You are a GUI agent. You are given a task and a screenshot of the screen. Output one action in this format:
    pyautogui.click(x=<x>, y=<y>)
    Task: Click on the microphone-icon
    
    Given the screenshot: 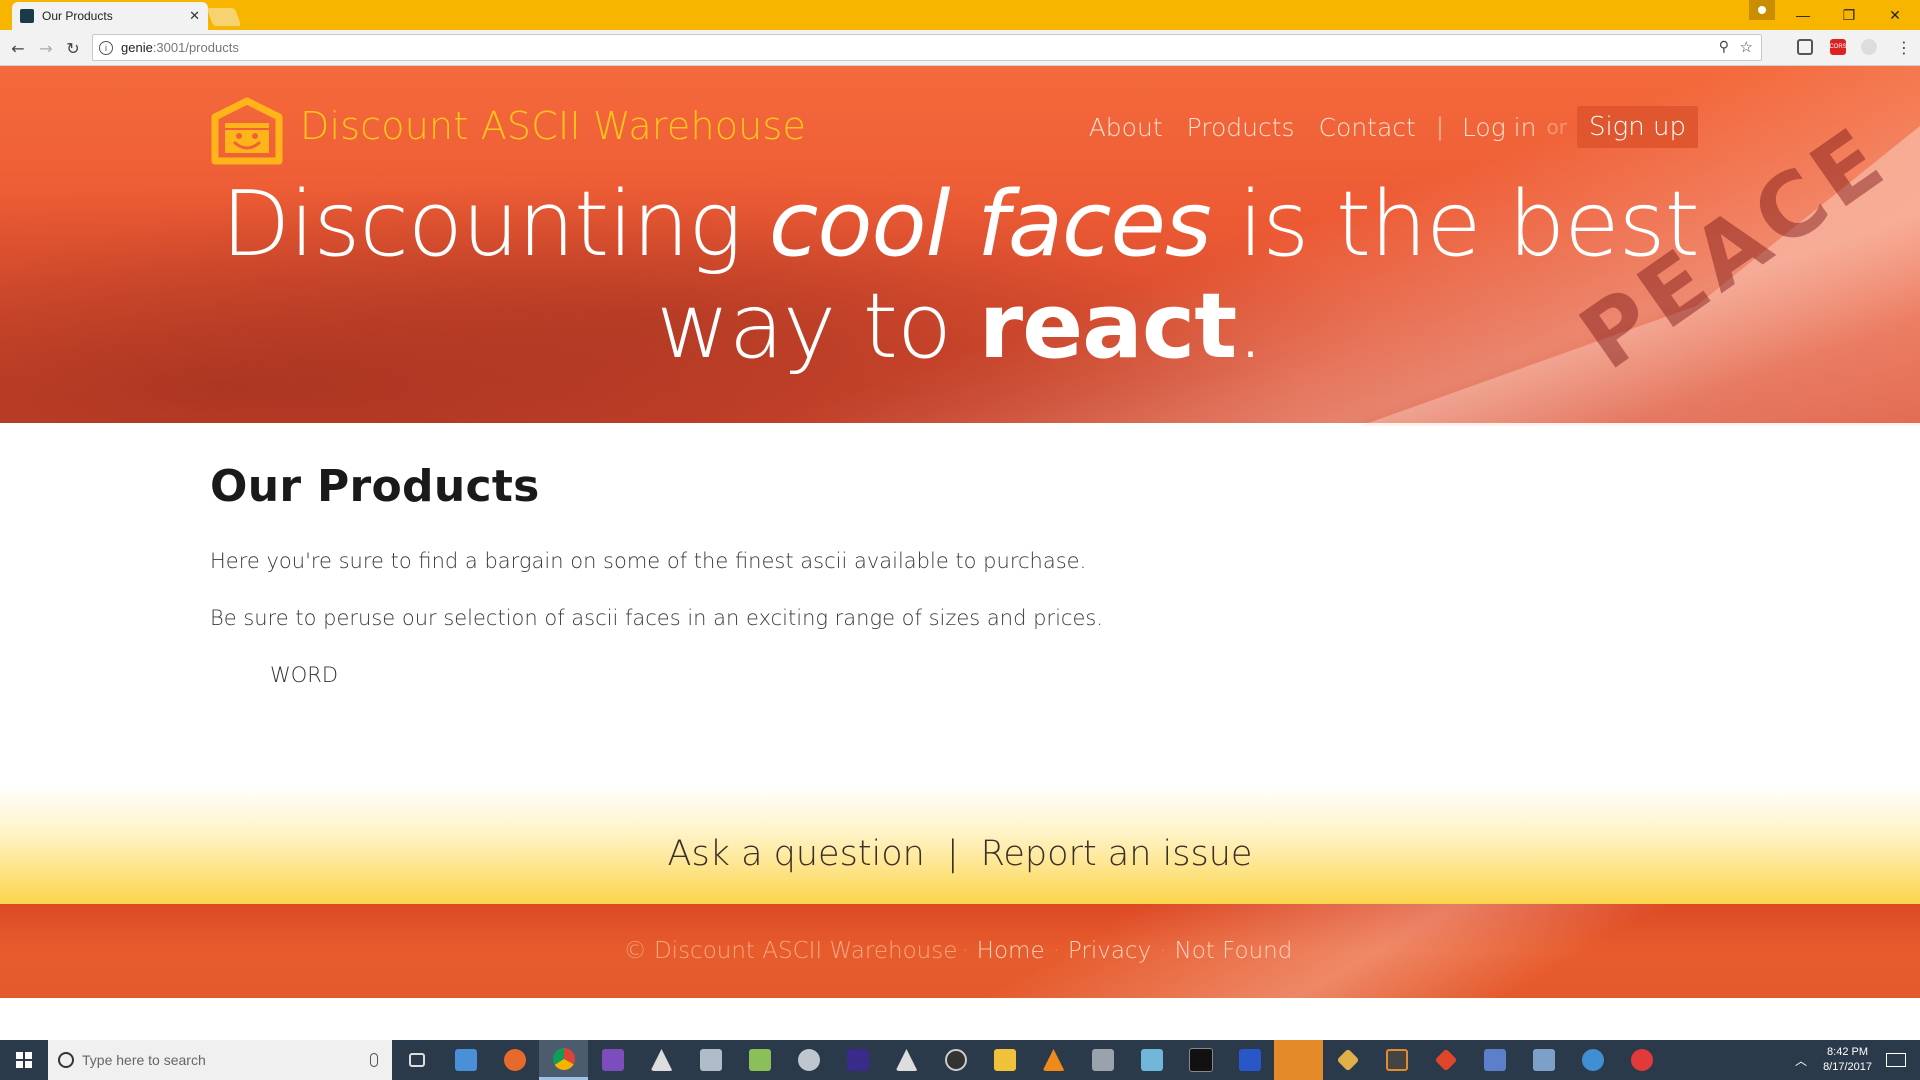 What is the action you would take?
    pyautogui.click(x=374, y=1060)
    